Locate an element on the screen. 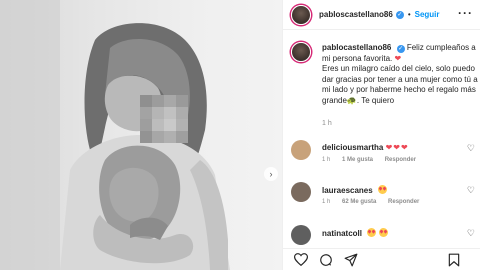 This screenshot has width=480, height=270. post-action-bar is located at coordinates (381, 259).